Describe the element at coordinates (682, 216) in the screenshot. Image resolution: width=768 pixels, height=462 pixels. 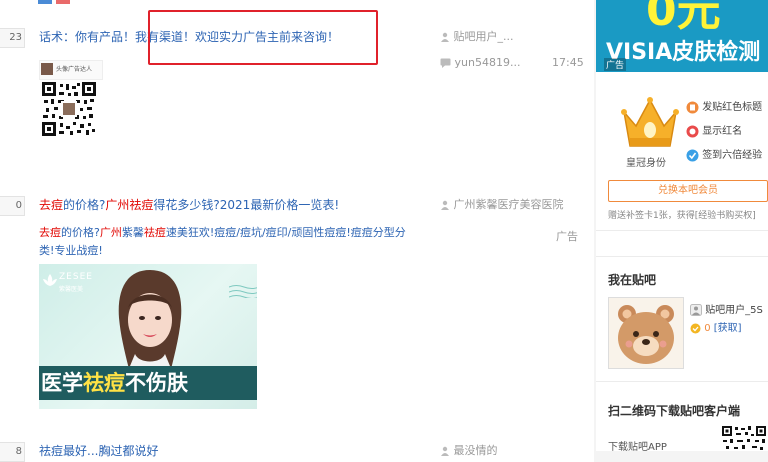
I see `vip-note: 赠送补签卡1张，获得[经验书购买权]` at that location.